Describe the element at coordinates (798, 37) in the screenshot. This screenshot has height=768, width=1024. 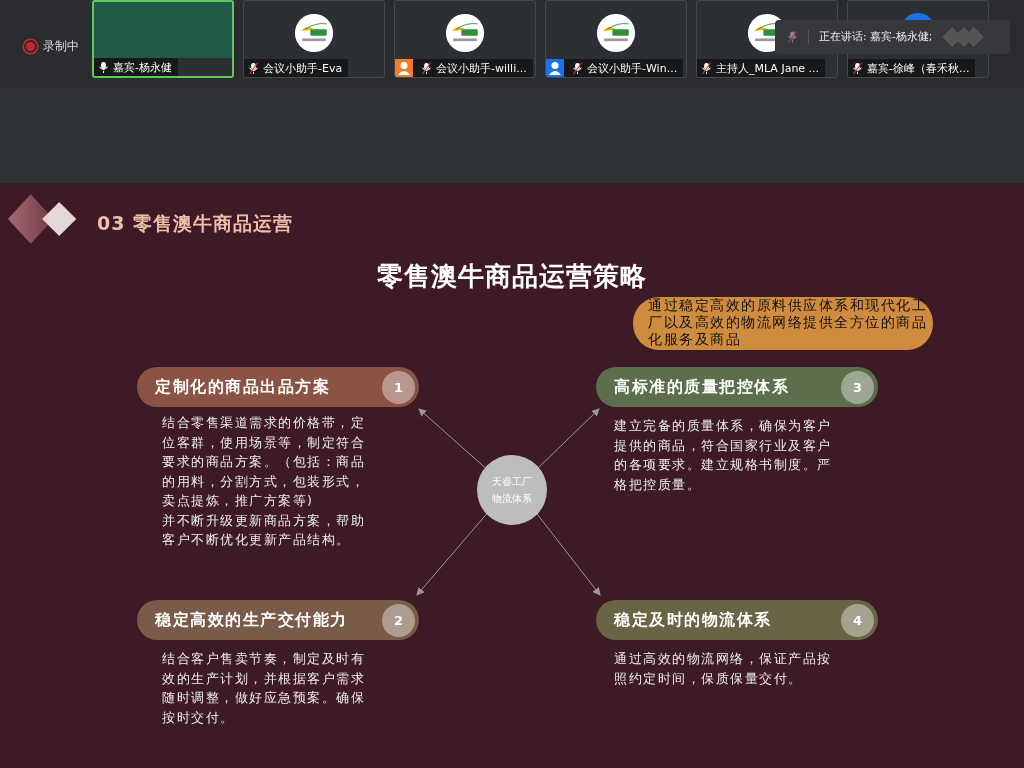
I see `muted-mic-icon` at that location.